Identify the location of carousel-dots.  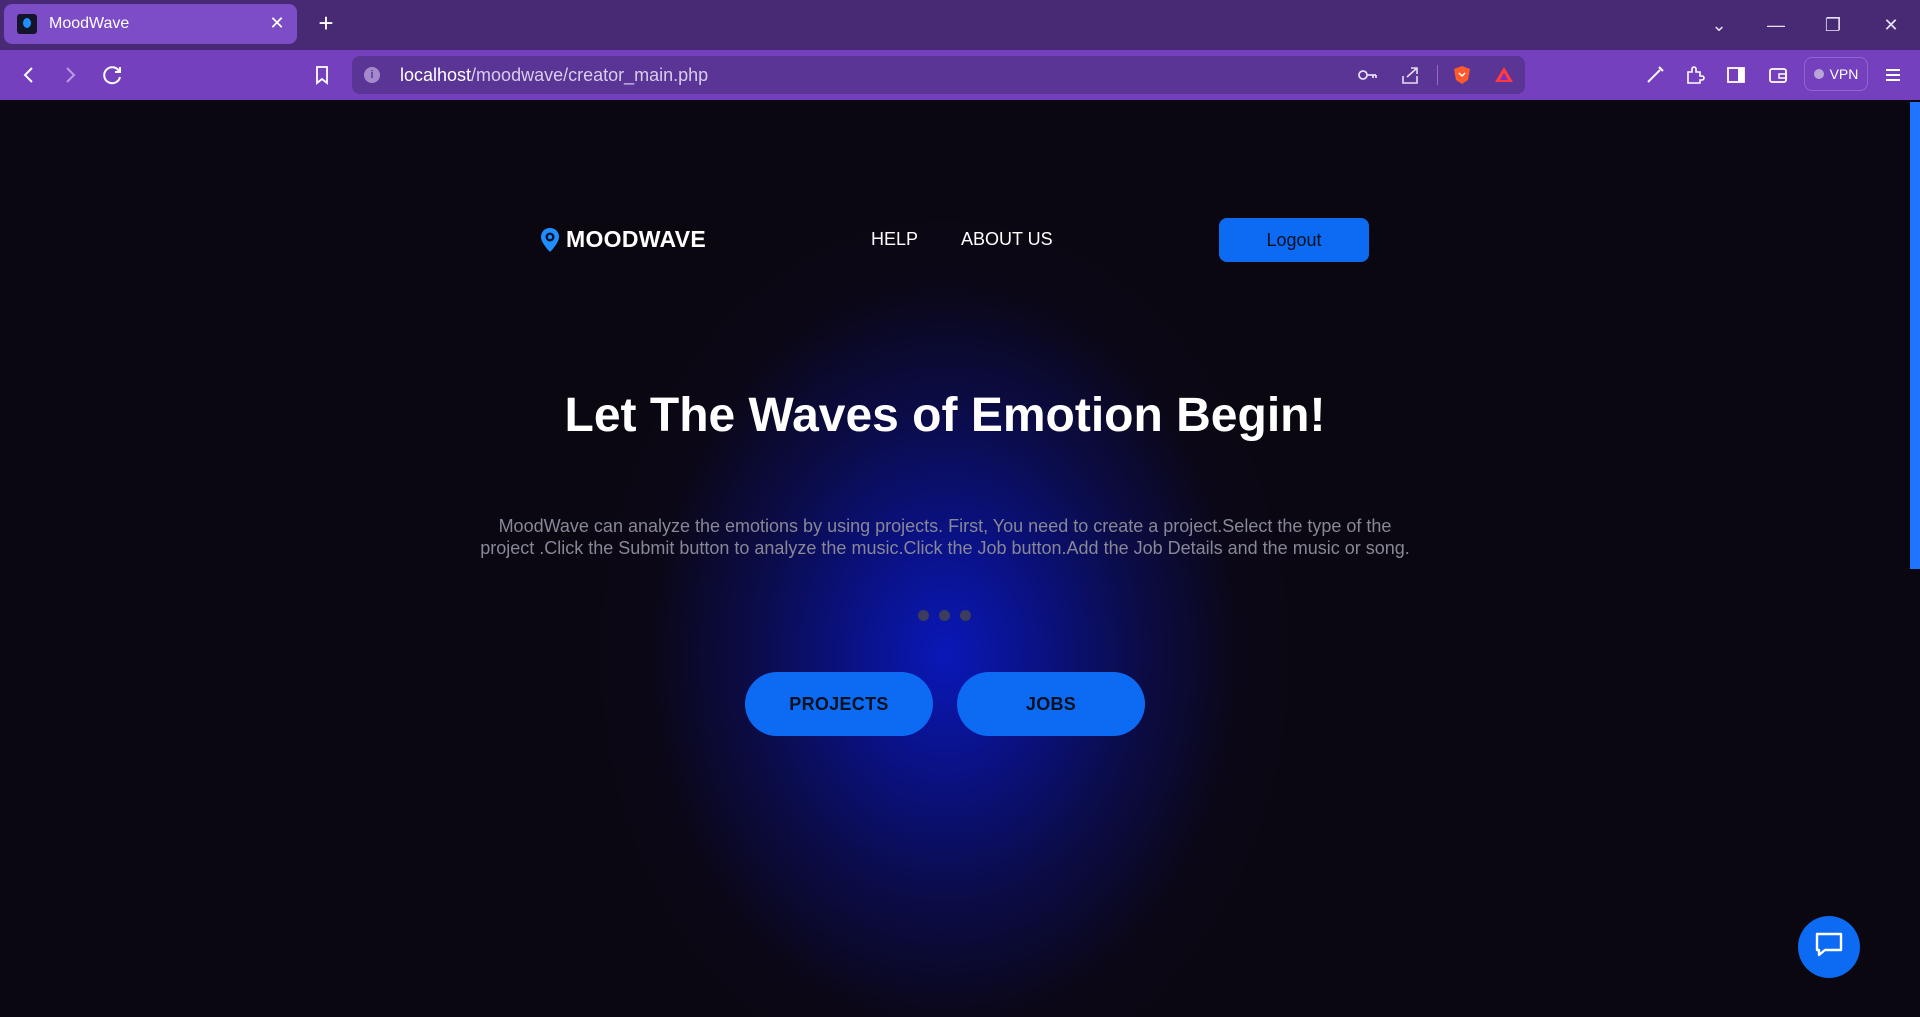
(944, 615).